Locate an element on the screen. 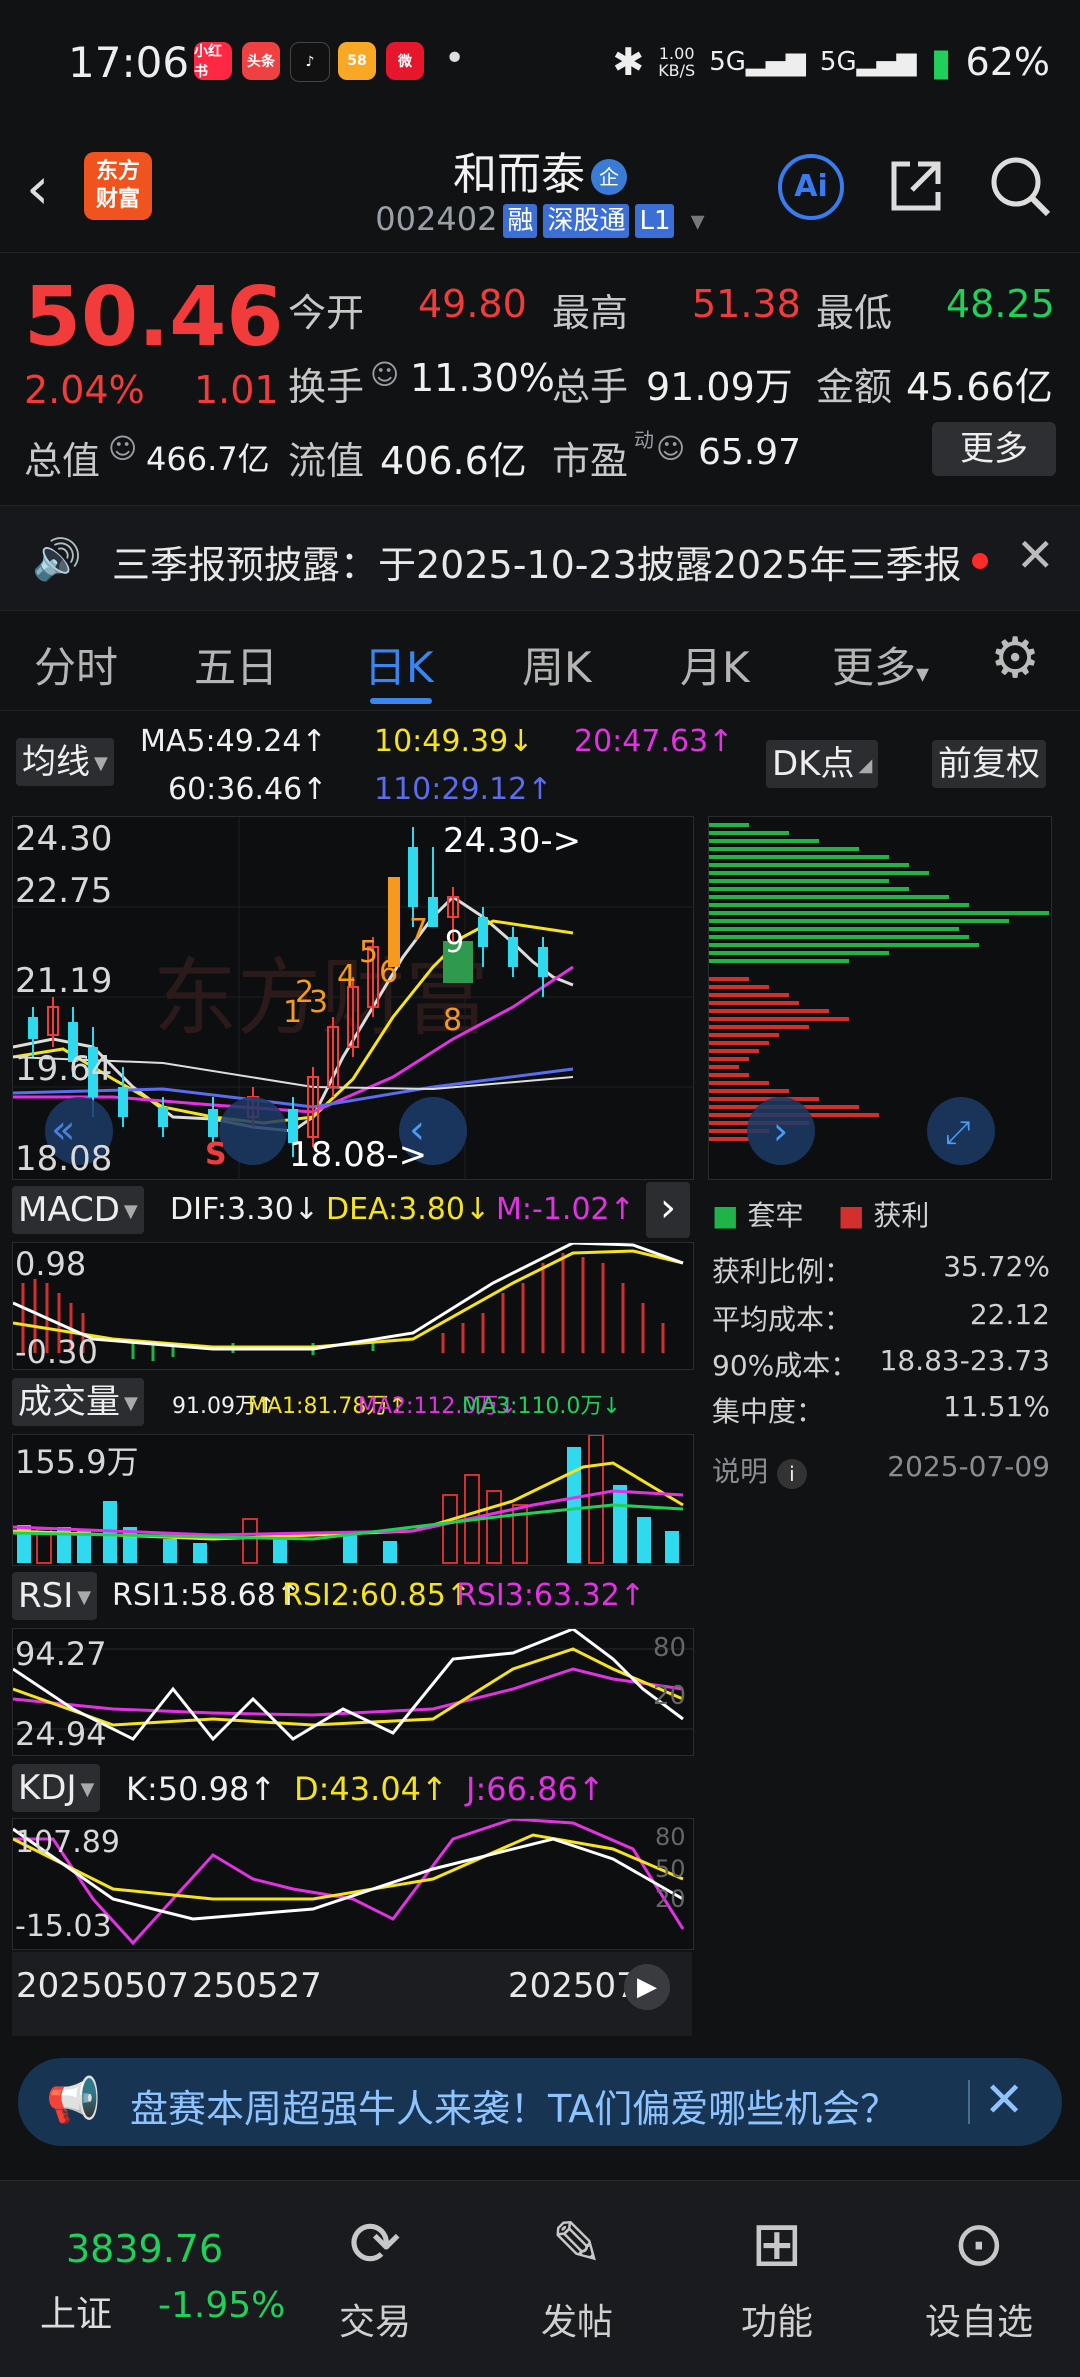  tag-level: L1 is located at coordinates (655, 221).